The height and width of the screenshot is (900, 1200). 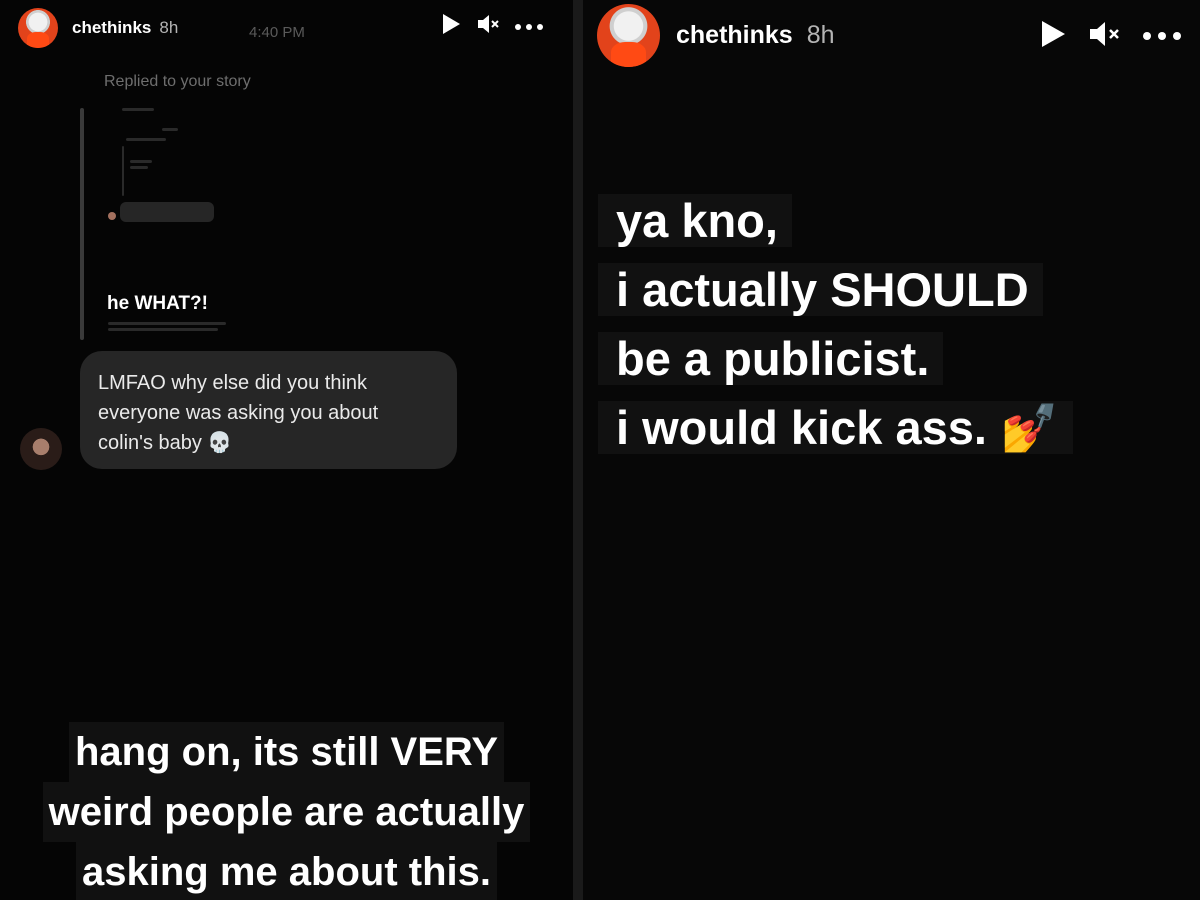 What do you see at coordinates (167, 212) in the screenshot?
I see `thumbnail-bubble` at bounding box center [167, 212].